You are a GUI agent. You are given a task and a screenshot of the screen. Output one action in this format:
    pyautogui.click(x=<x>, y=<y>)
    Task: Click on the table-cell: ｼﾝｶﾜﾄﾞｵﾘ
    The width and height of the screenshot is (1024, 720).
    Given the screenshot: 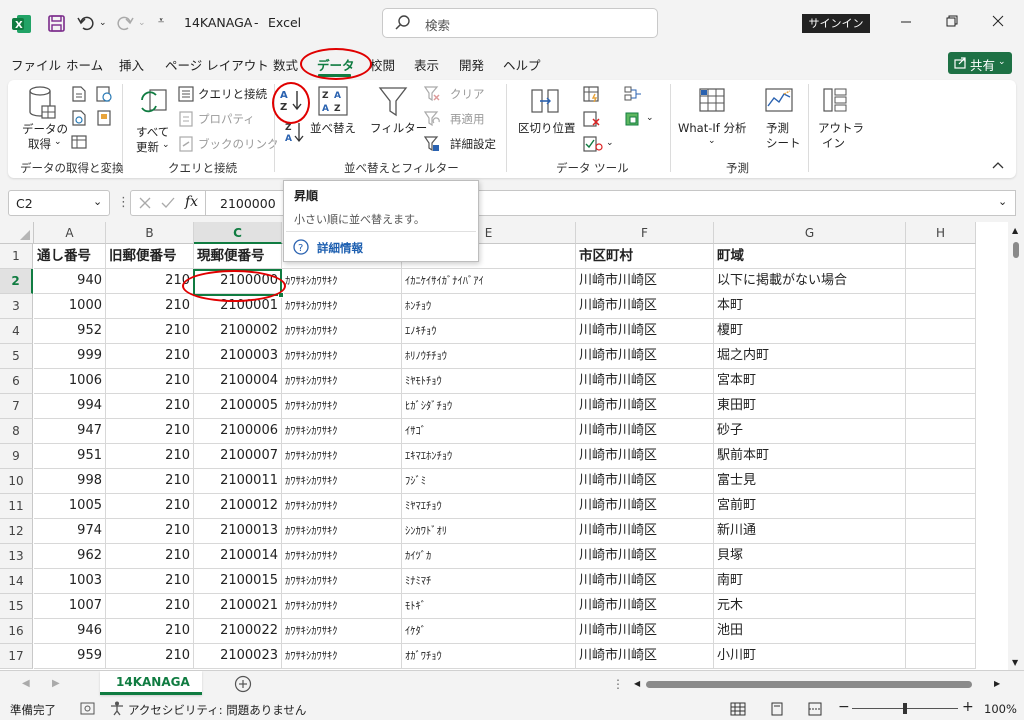 What is the action you would take?
    pyautogui.click(x=489, y=531)
    